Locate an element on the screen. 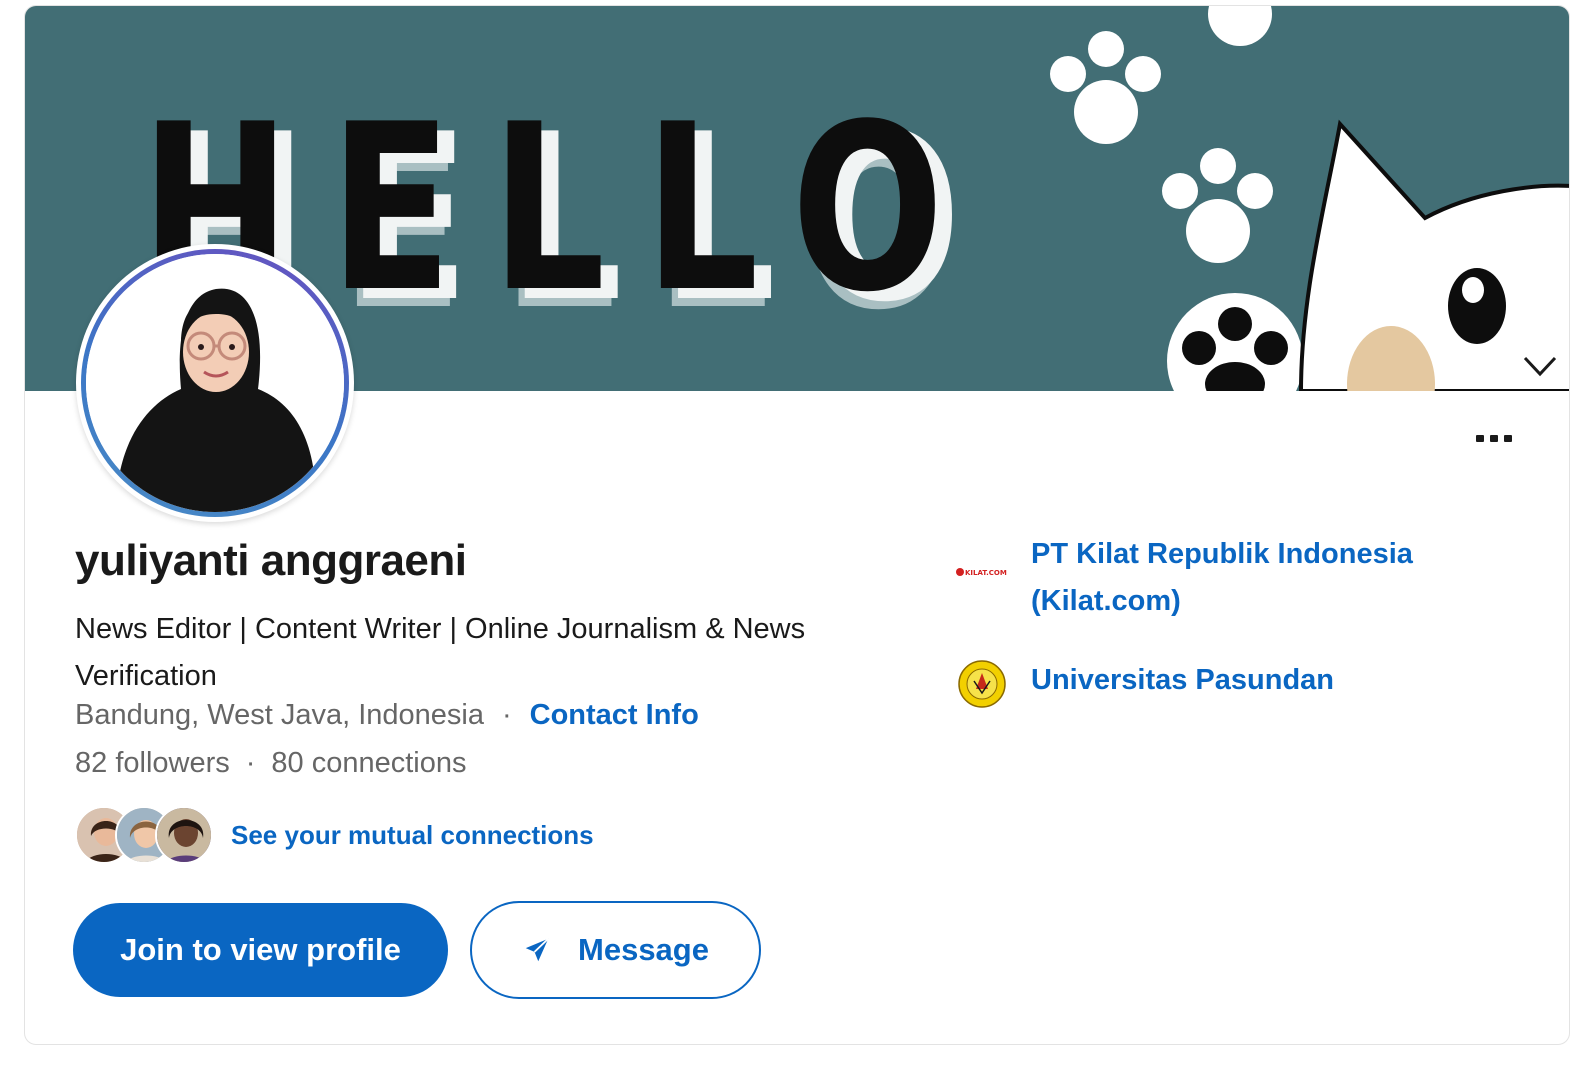 The width and height of the screenshot is (1594, 1076). banner-dot is located at coordinates (1240, 26).